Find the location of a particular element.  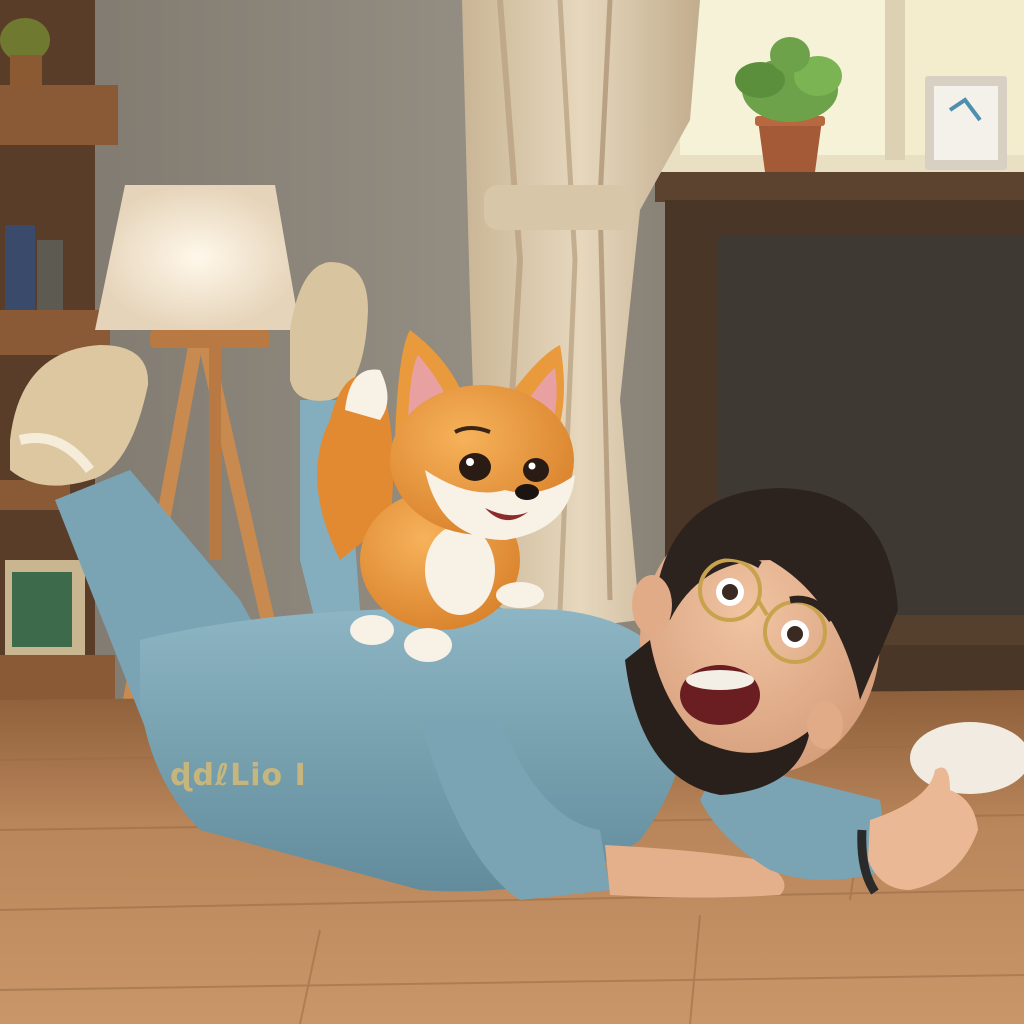

curtain-tieback is located at coordinates (559, 207).